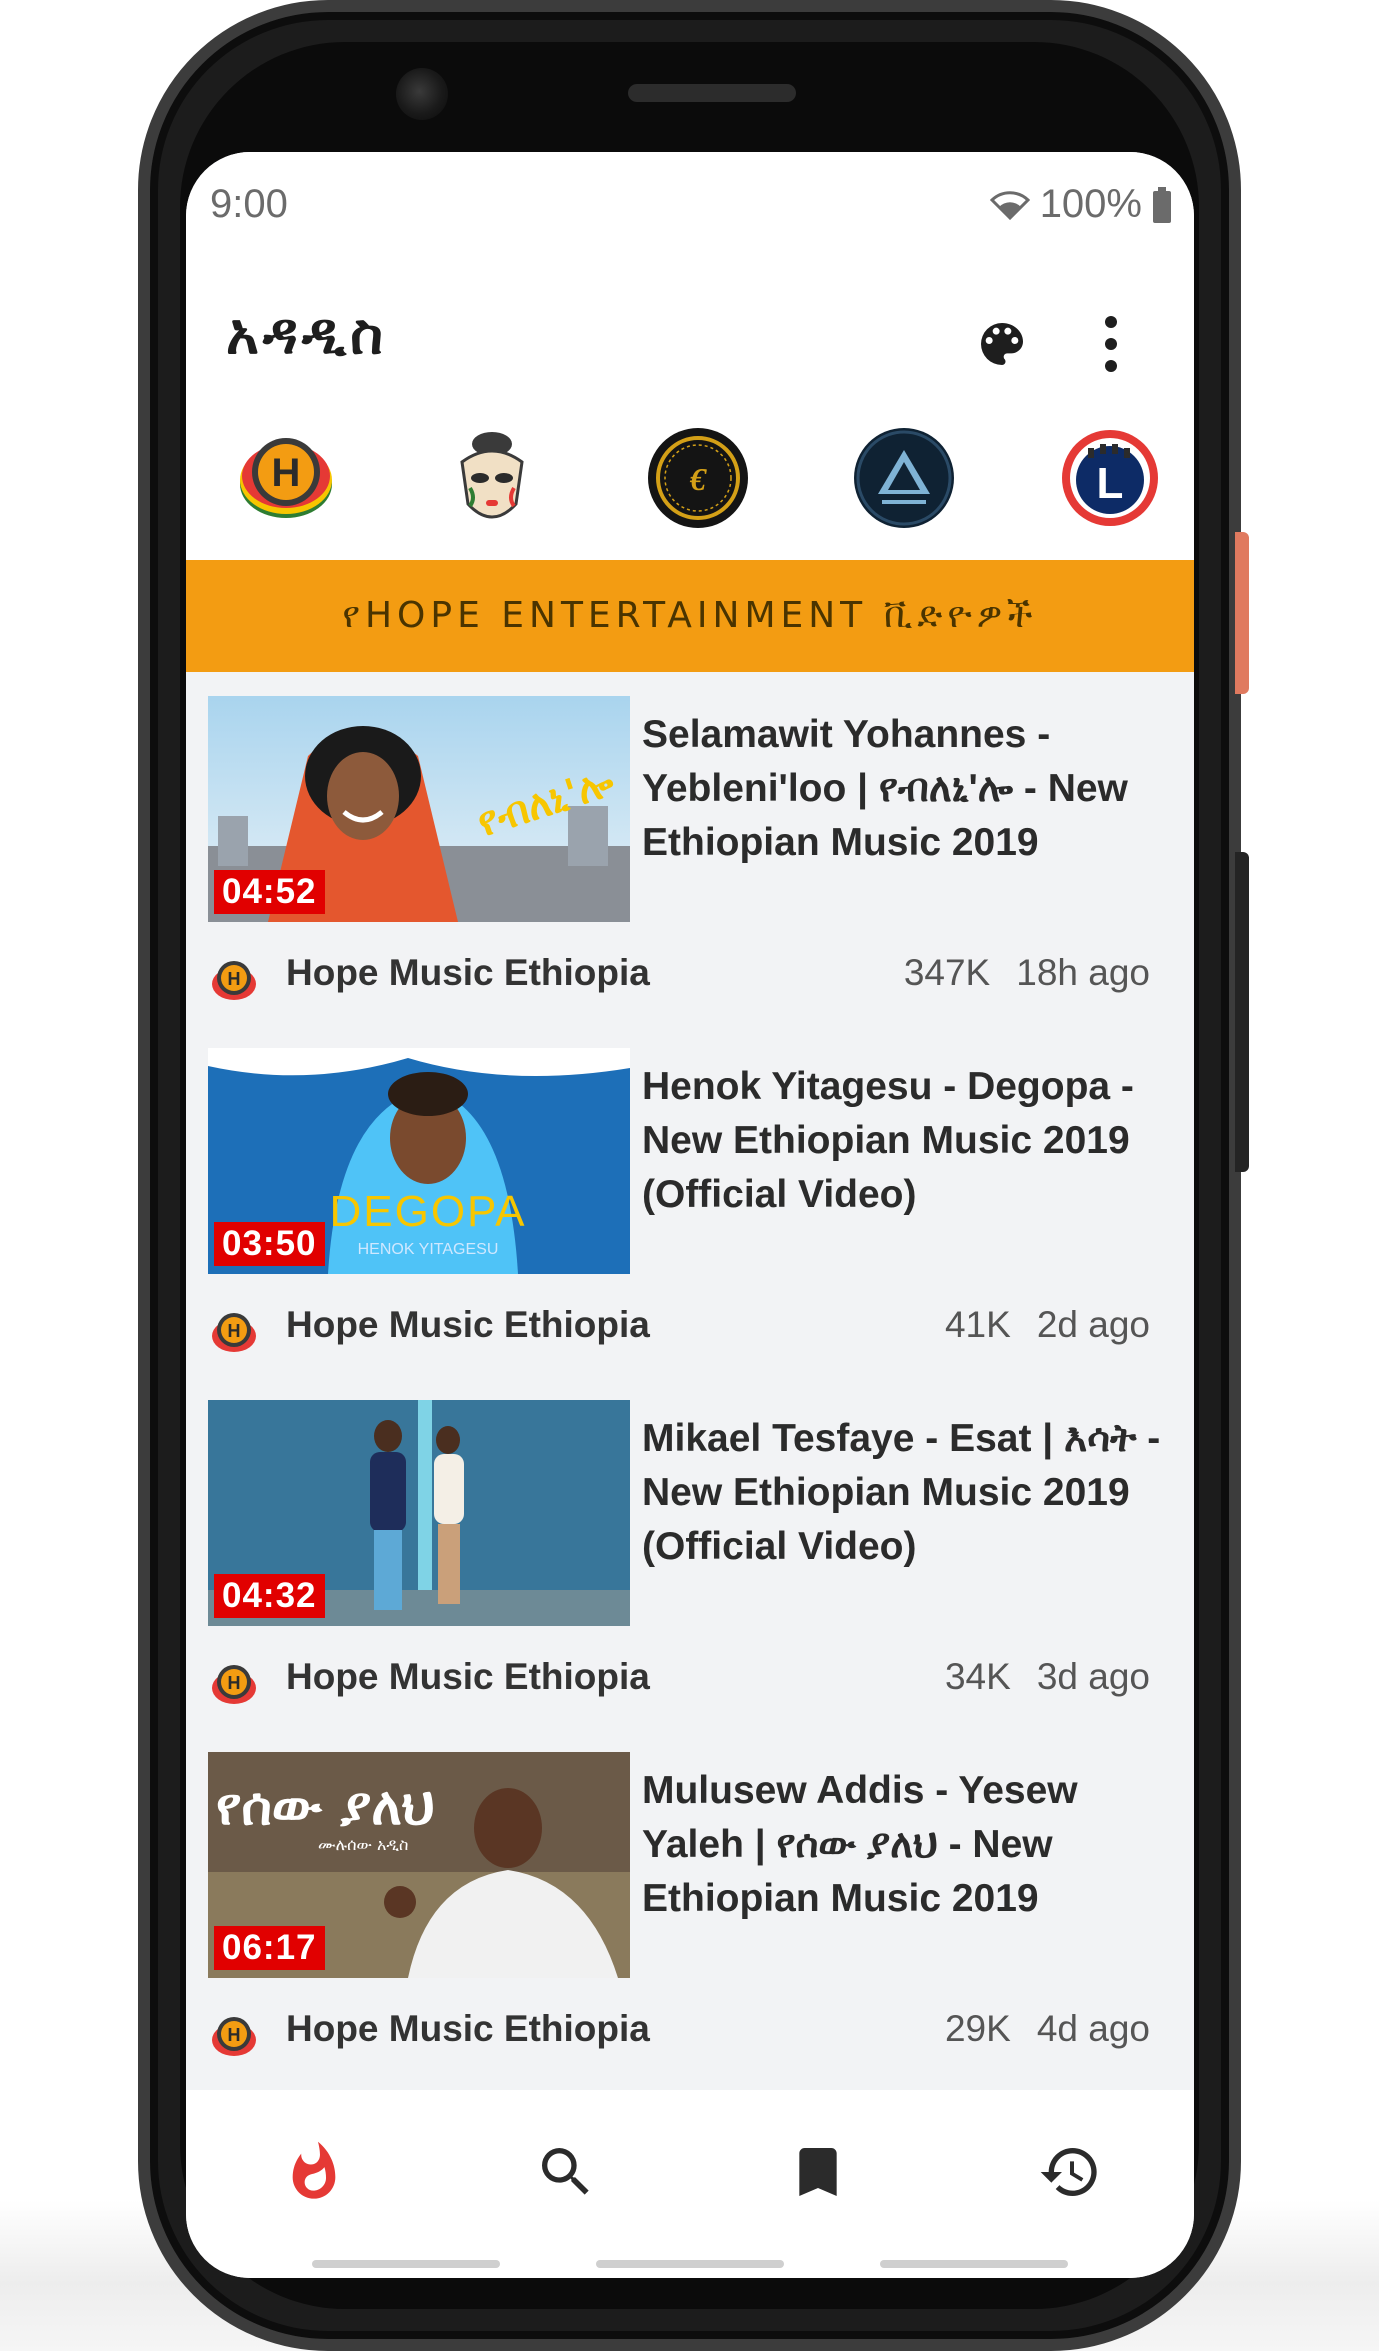 The image size is (1379, 2351). I want to click on page-title: አዳዲስ, so click(307, 334).